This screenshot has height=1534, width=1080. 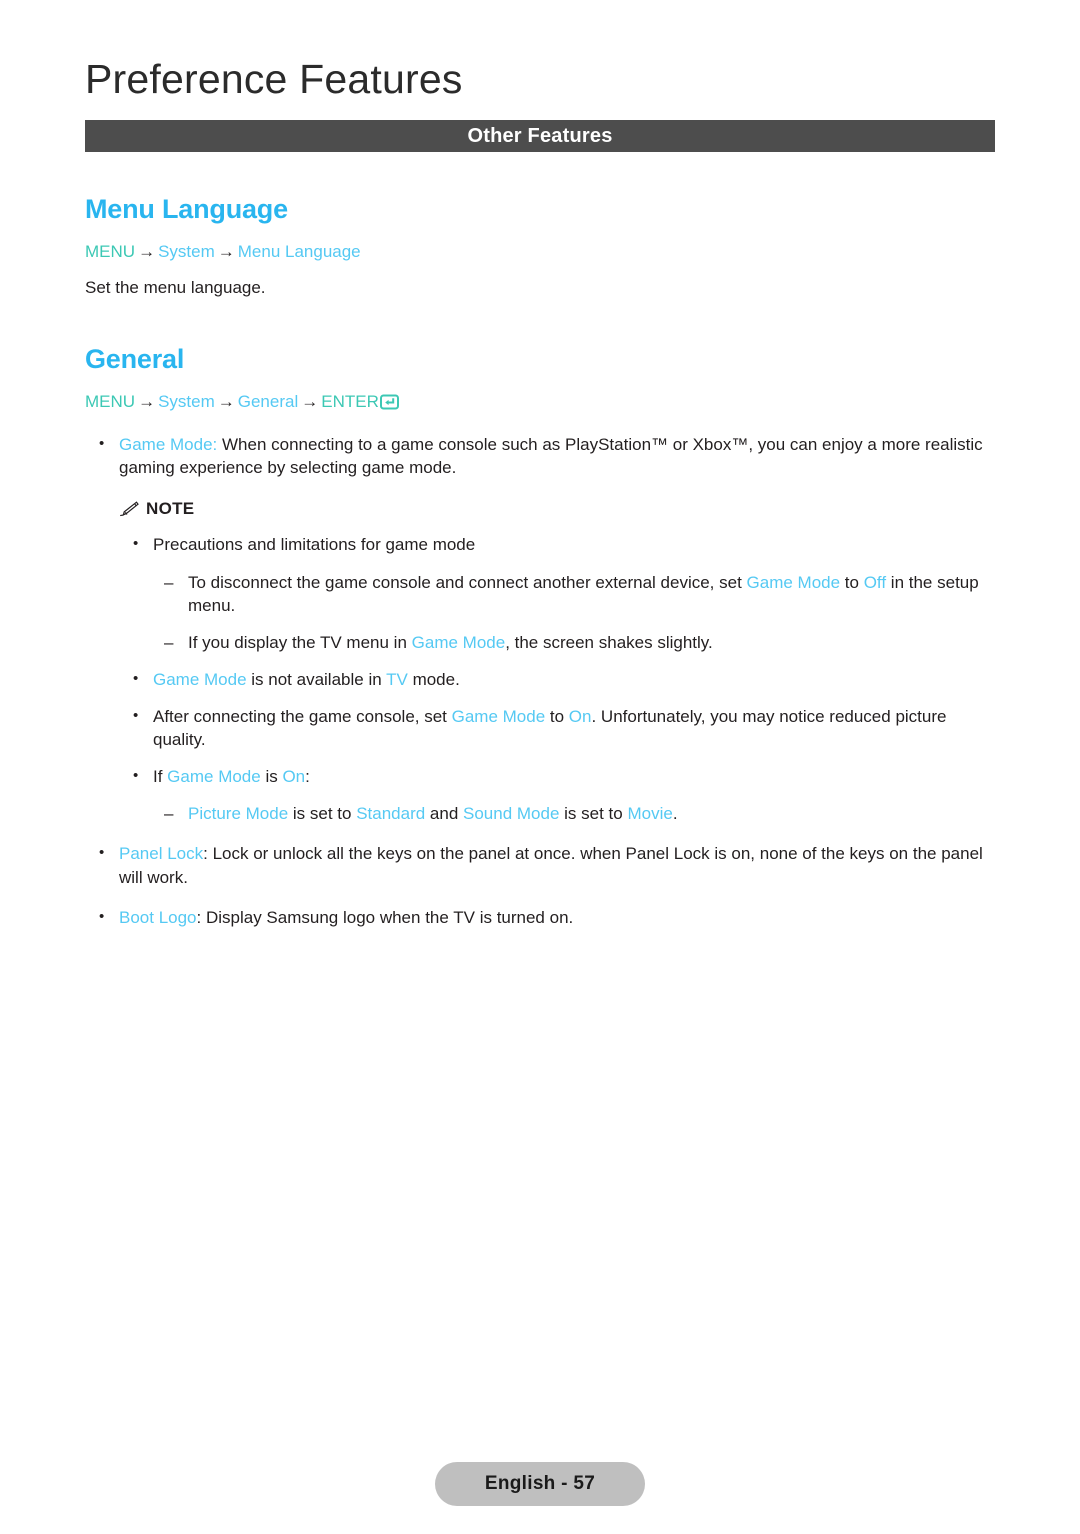 What do you see at coordinates (160, 777) in the screenshot?
I see `list-item-text: If` at bounding box center [160, 777].